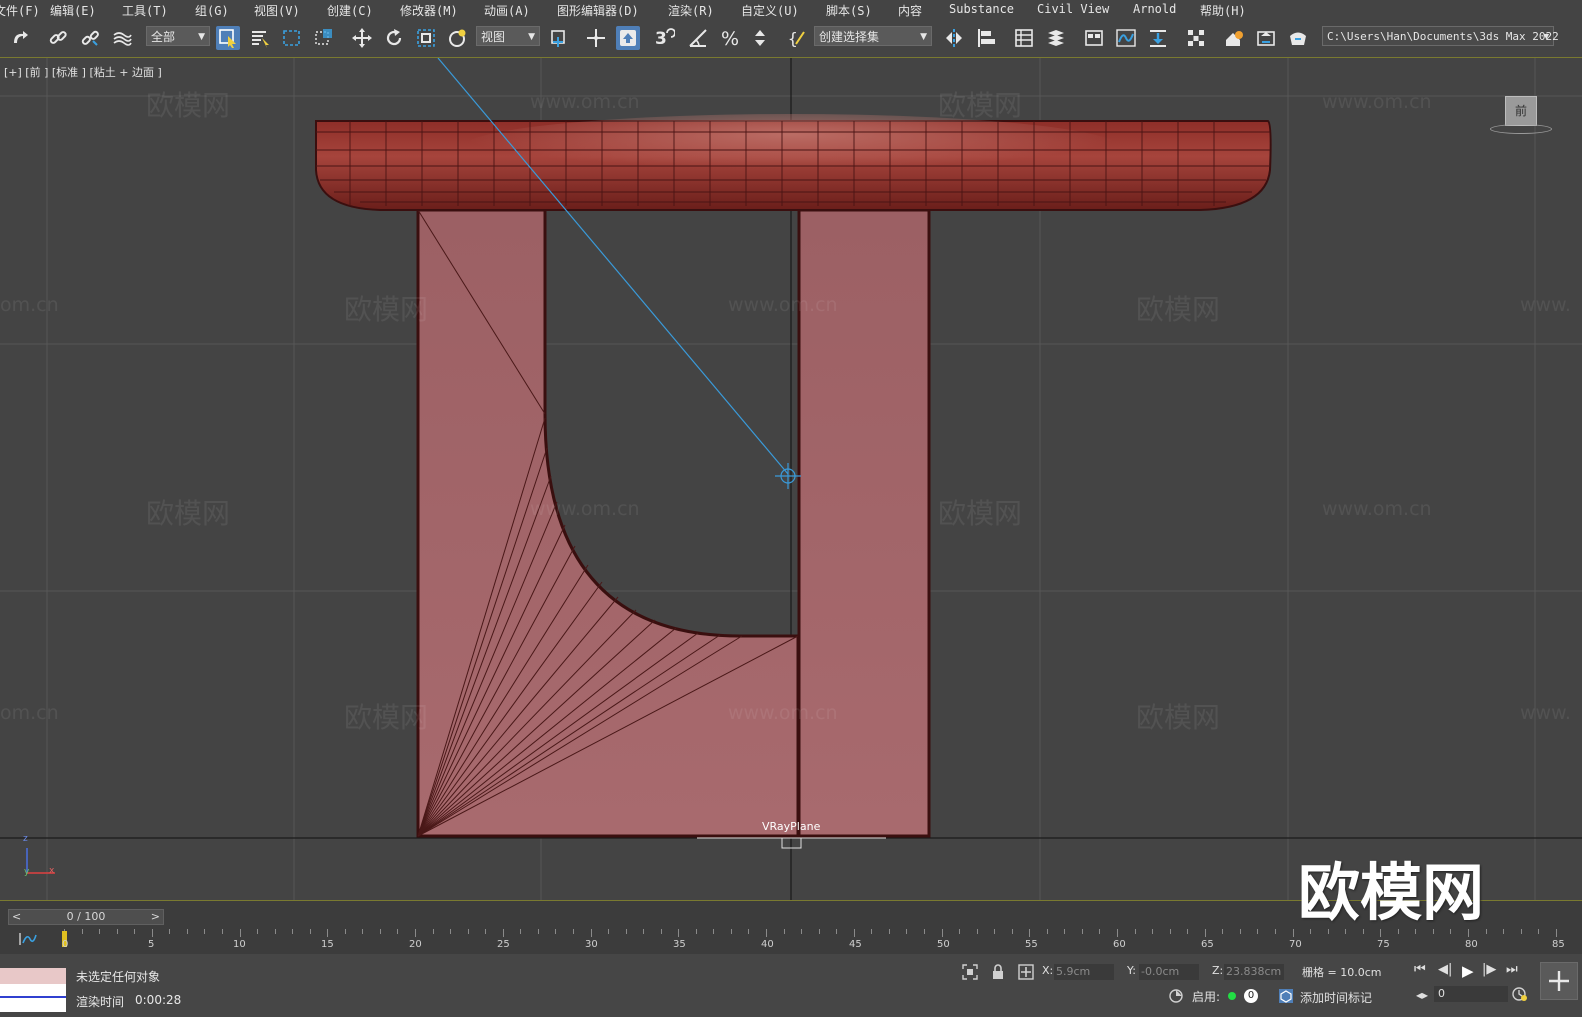  Describe the element at coordinates (1520, 994) in the screenshot. I see `time-configuration-icon` at that location.